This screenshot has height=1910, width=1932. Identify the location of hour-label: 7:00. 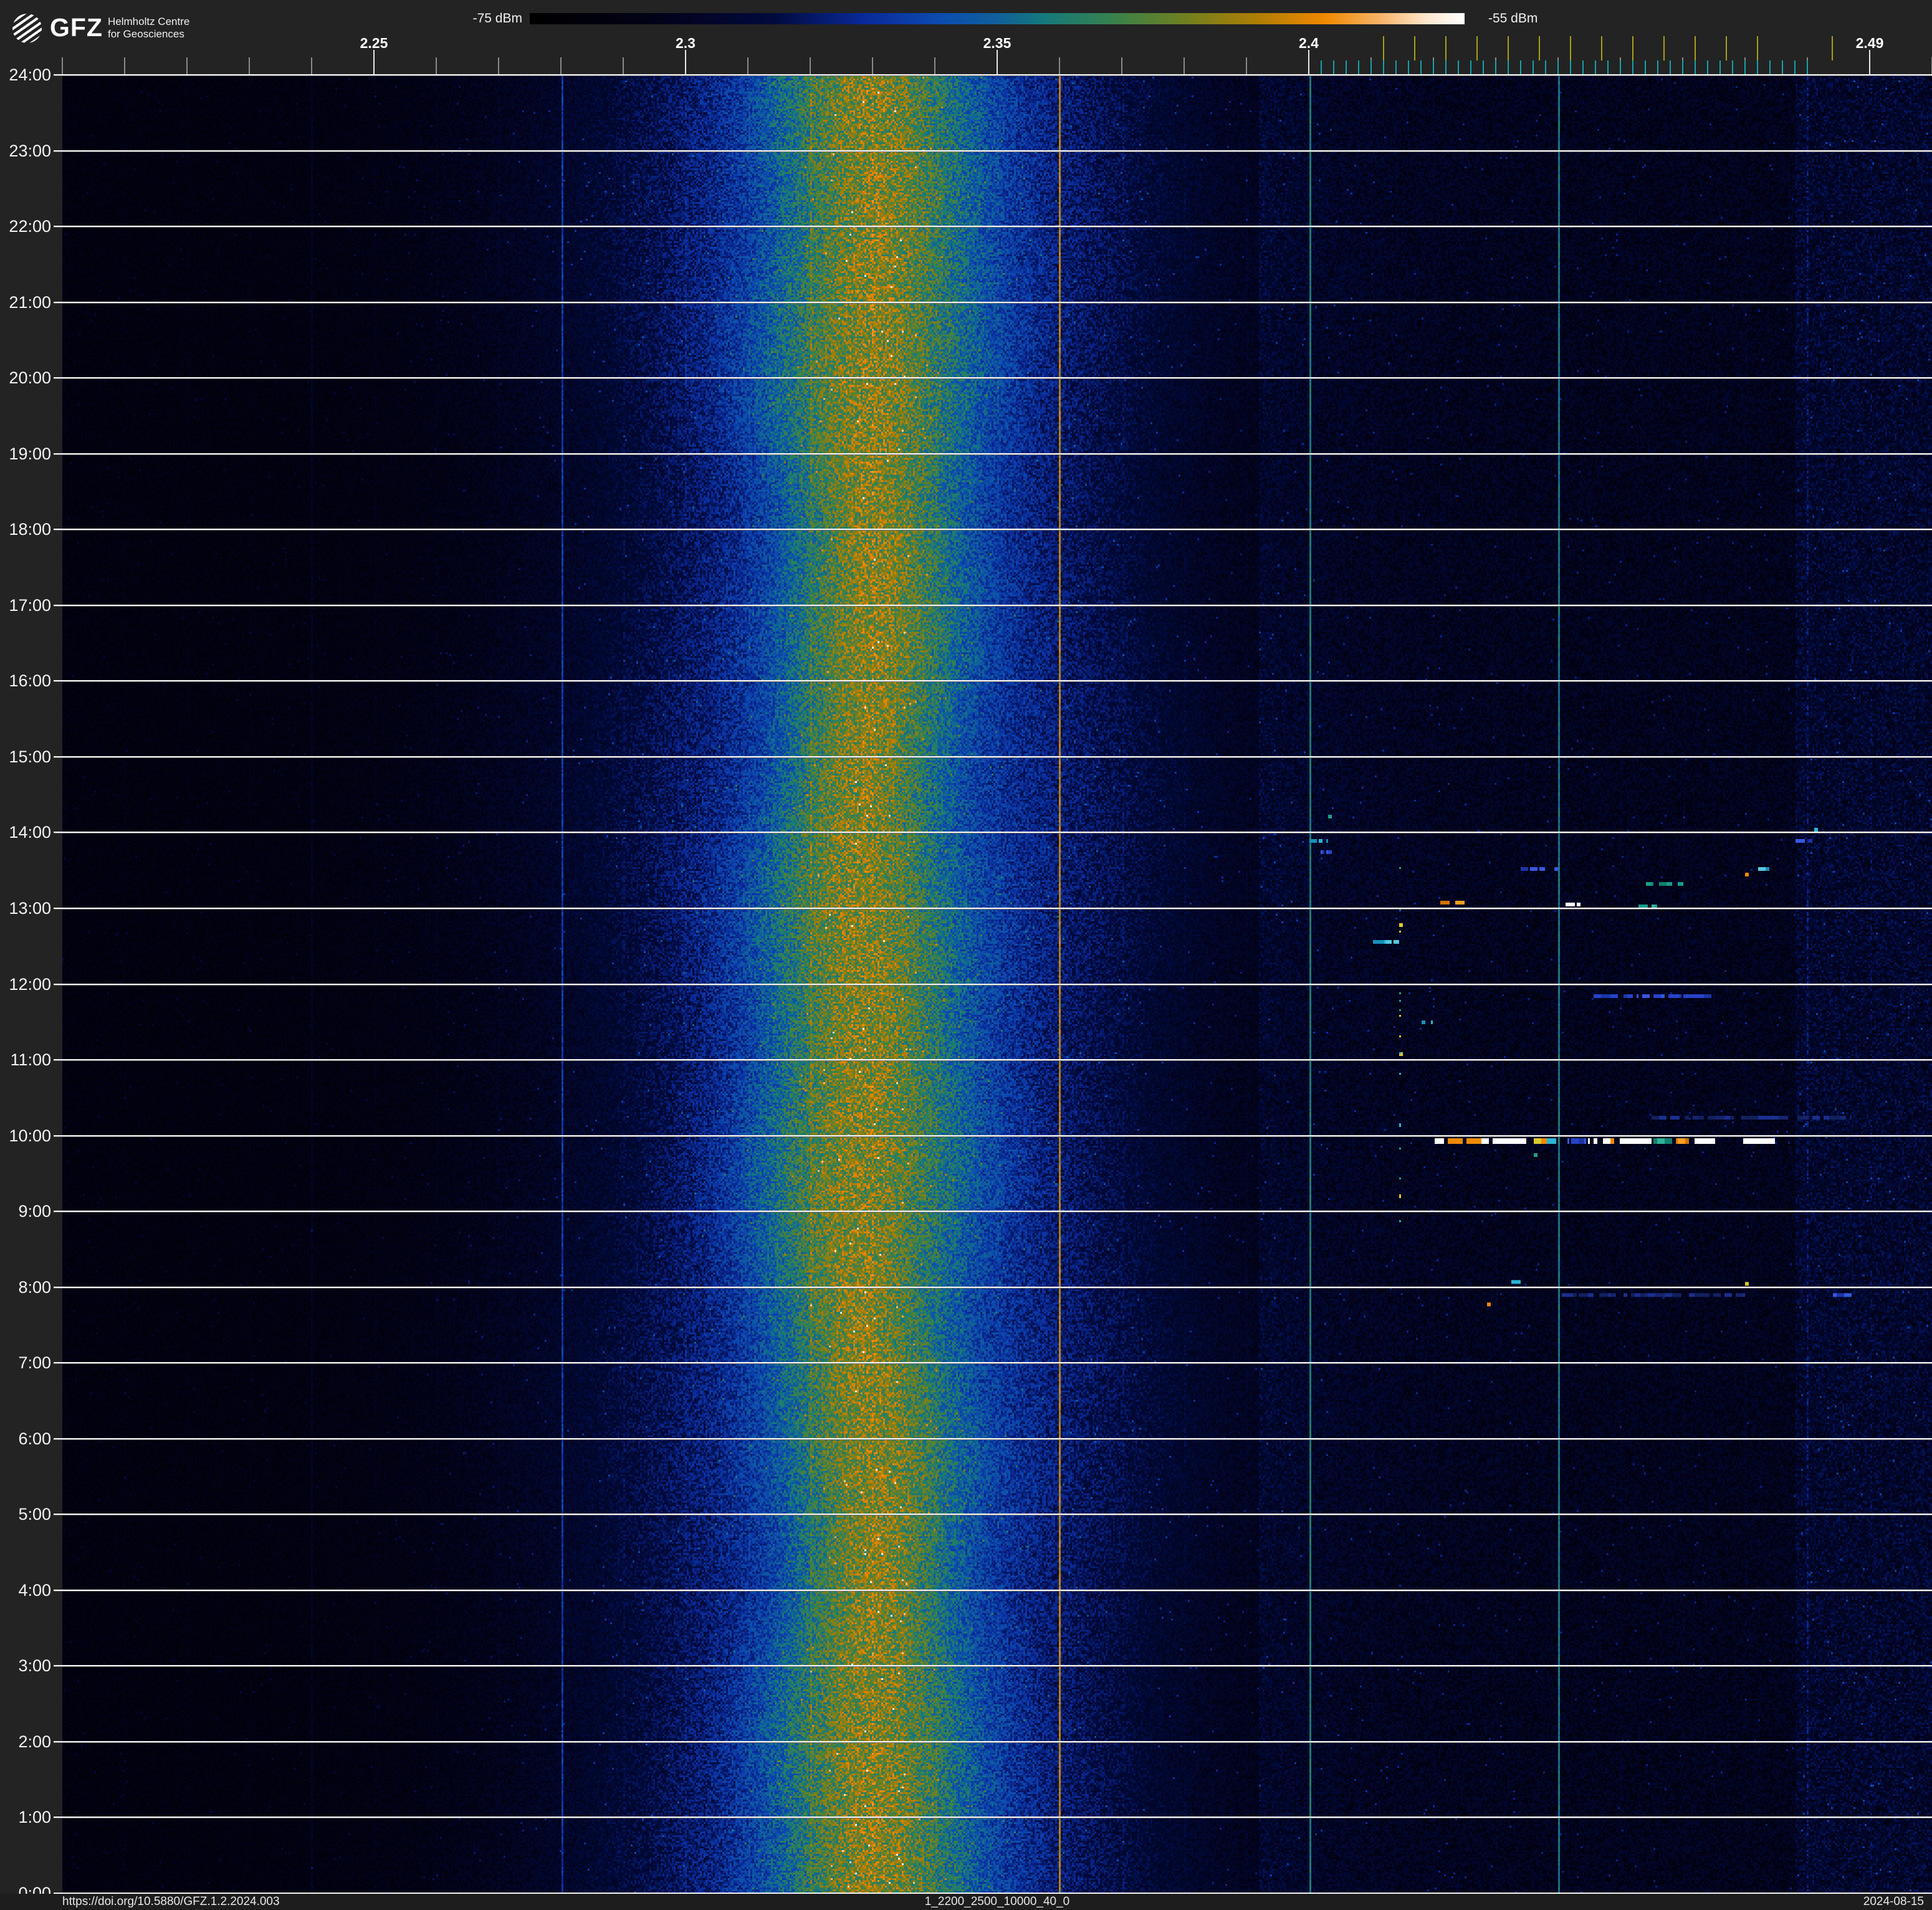
(34, 1363).